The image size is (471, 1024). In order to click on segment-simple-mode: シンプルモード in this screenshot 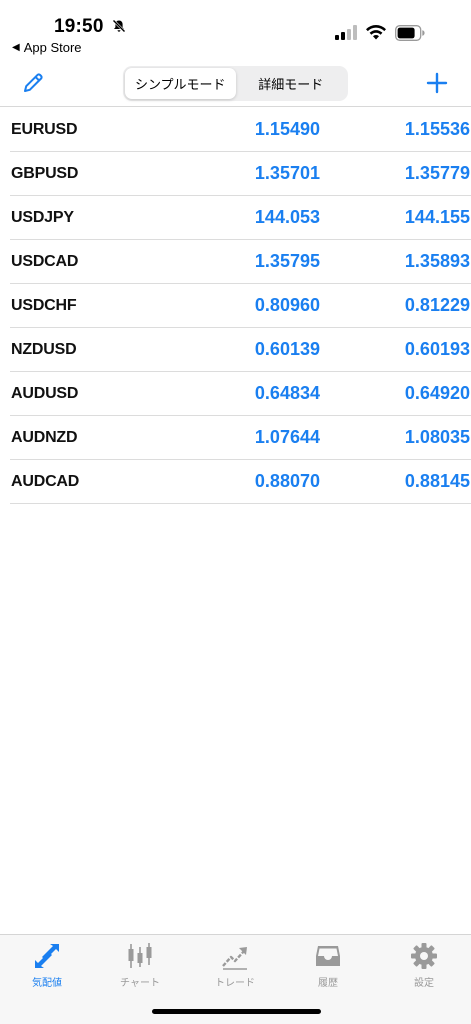, I will do `click(180, 83)`.